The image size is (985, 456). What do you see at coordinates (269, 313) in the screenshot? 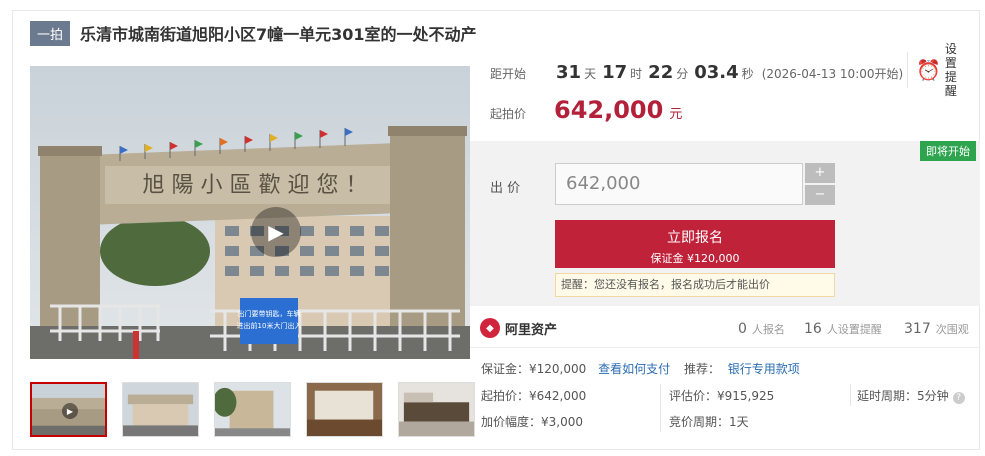
I see `sign-text-1: 出门要带钥匙，车辆` at bounding box center [269, 313].